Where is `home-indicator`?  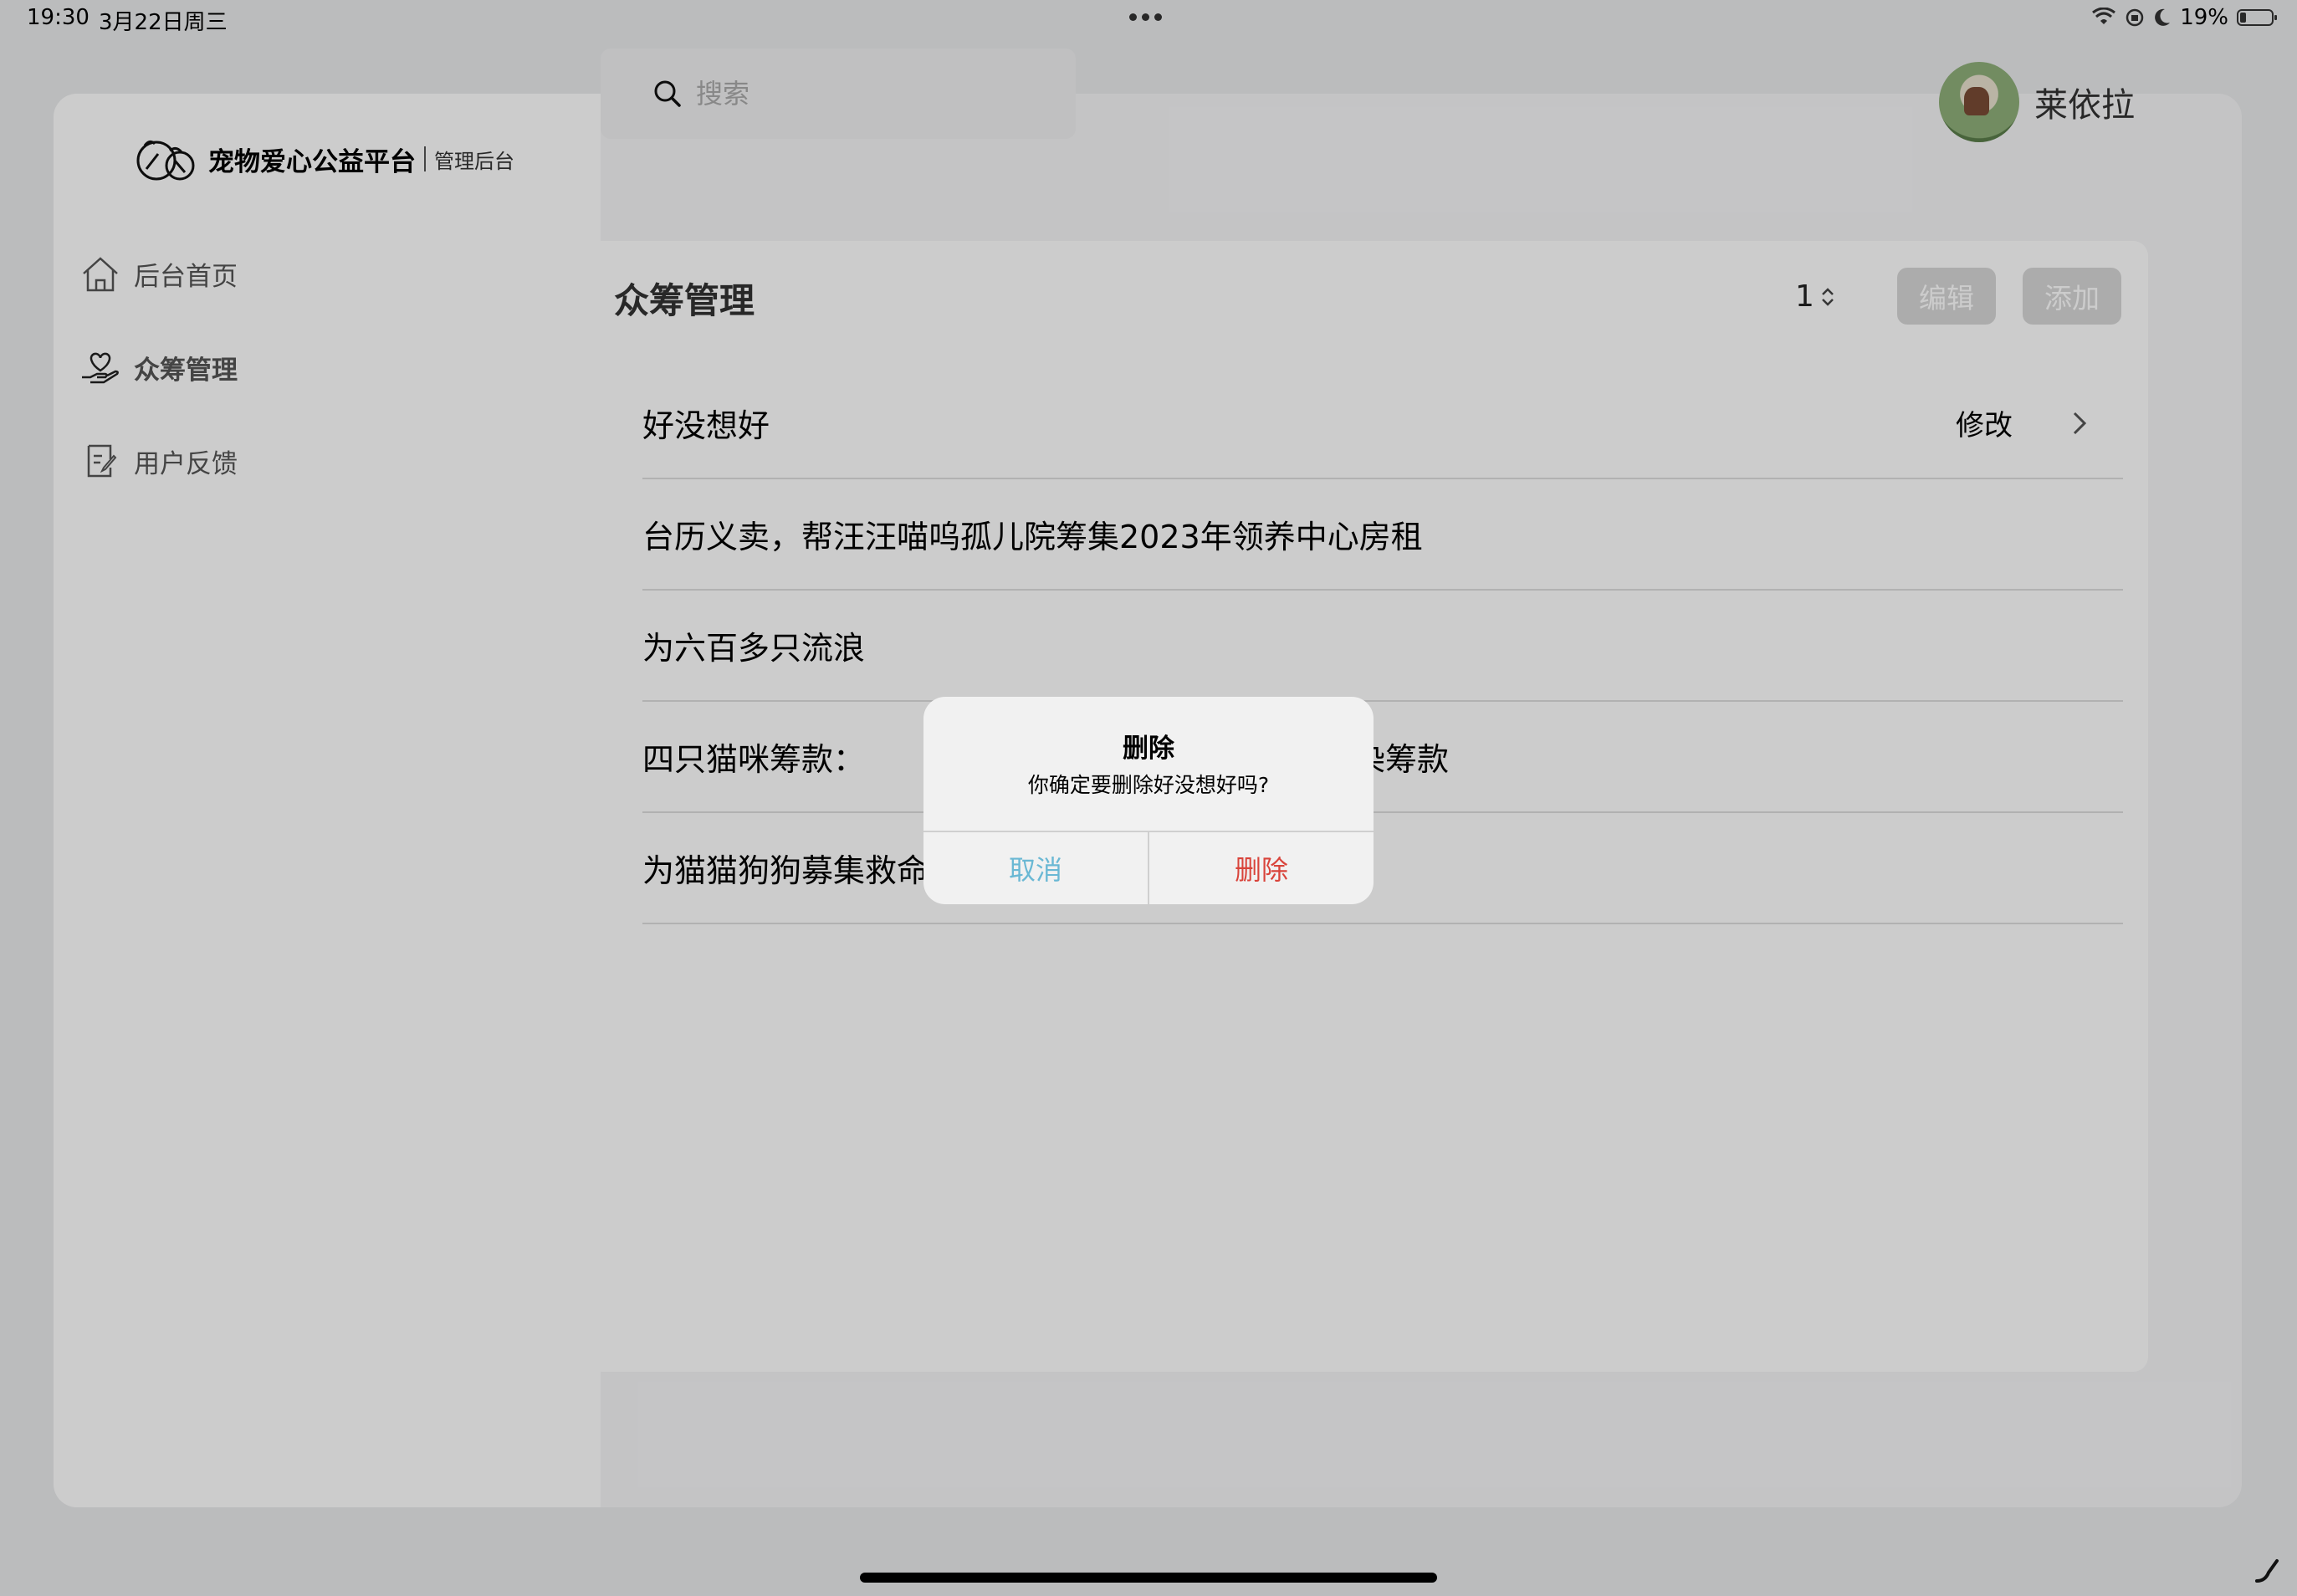
home-indicator is located at coordinates (1148, 1578).